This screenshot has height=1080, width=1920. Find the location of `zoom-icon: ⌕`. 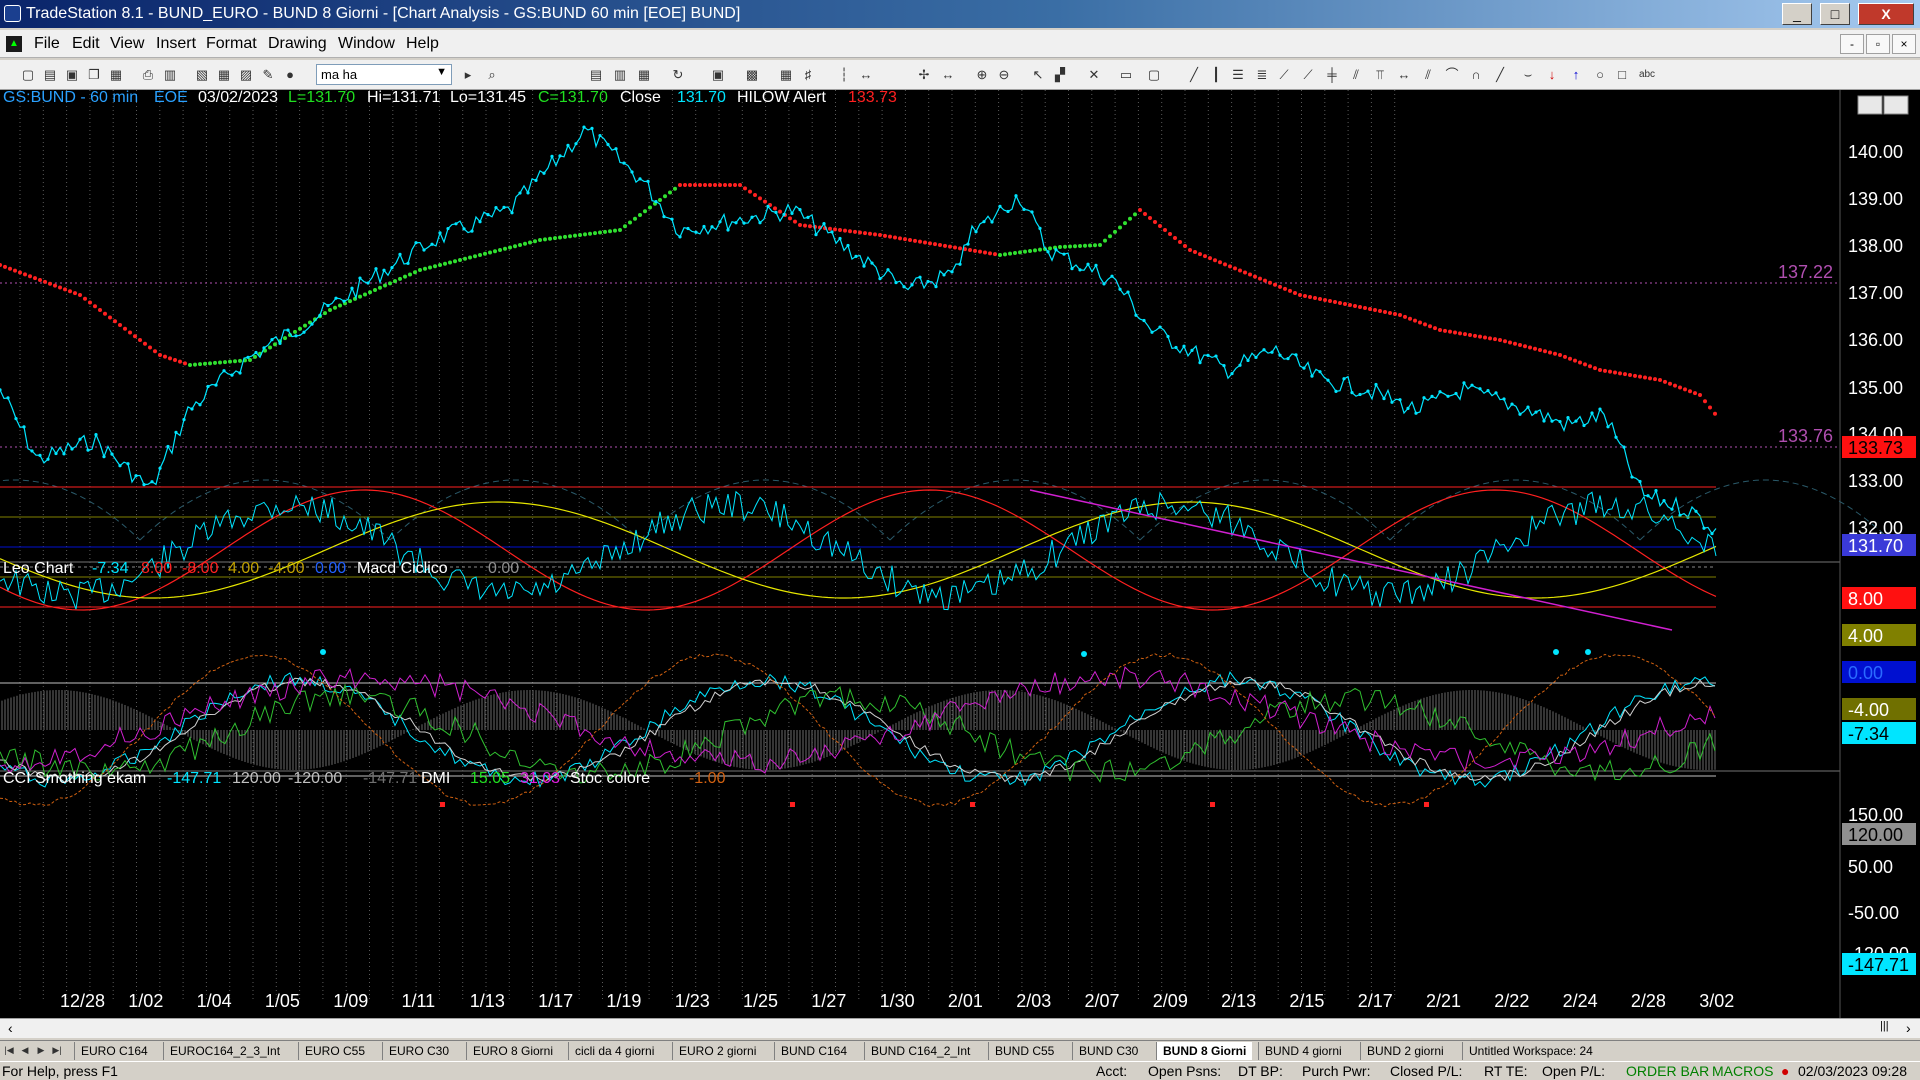

zoom-icon: ⌕ is located at coordinates (492, 75).